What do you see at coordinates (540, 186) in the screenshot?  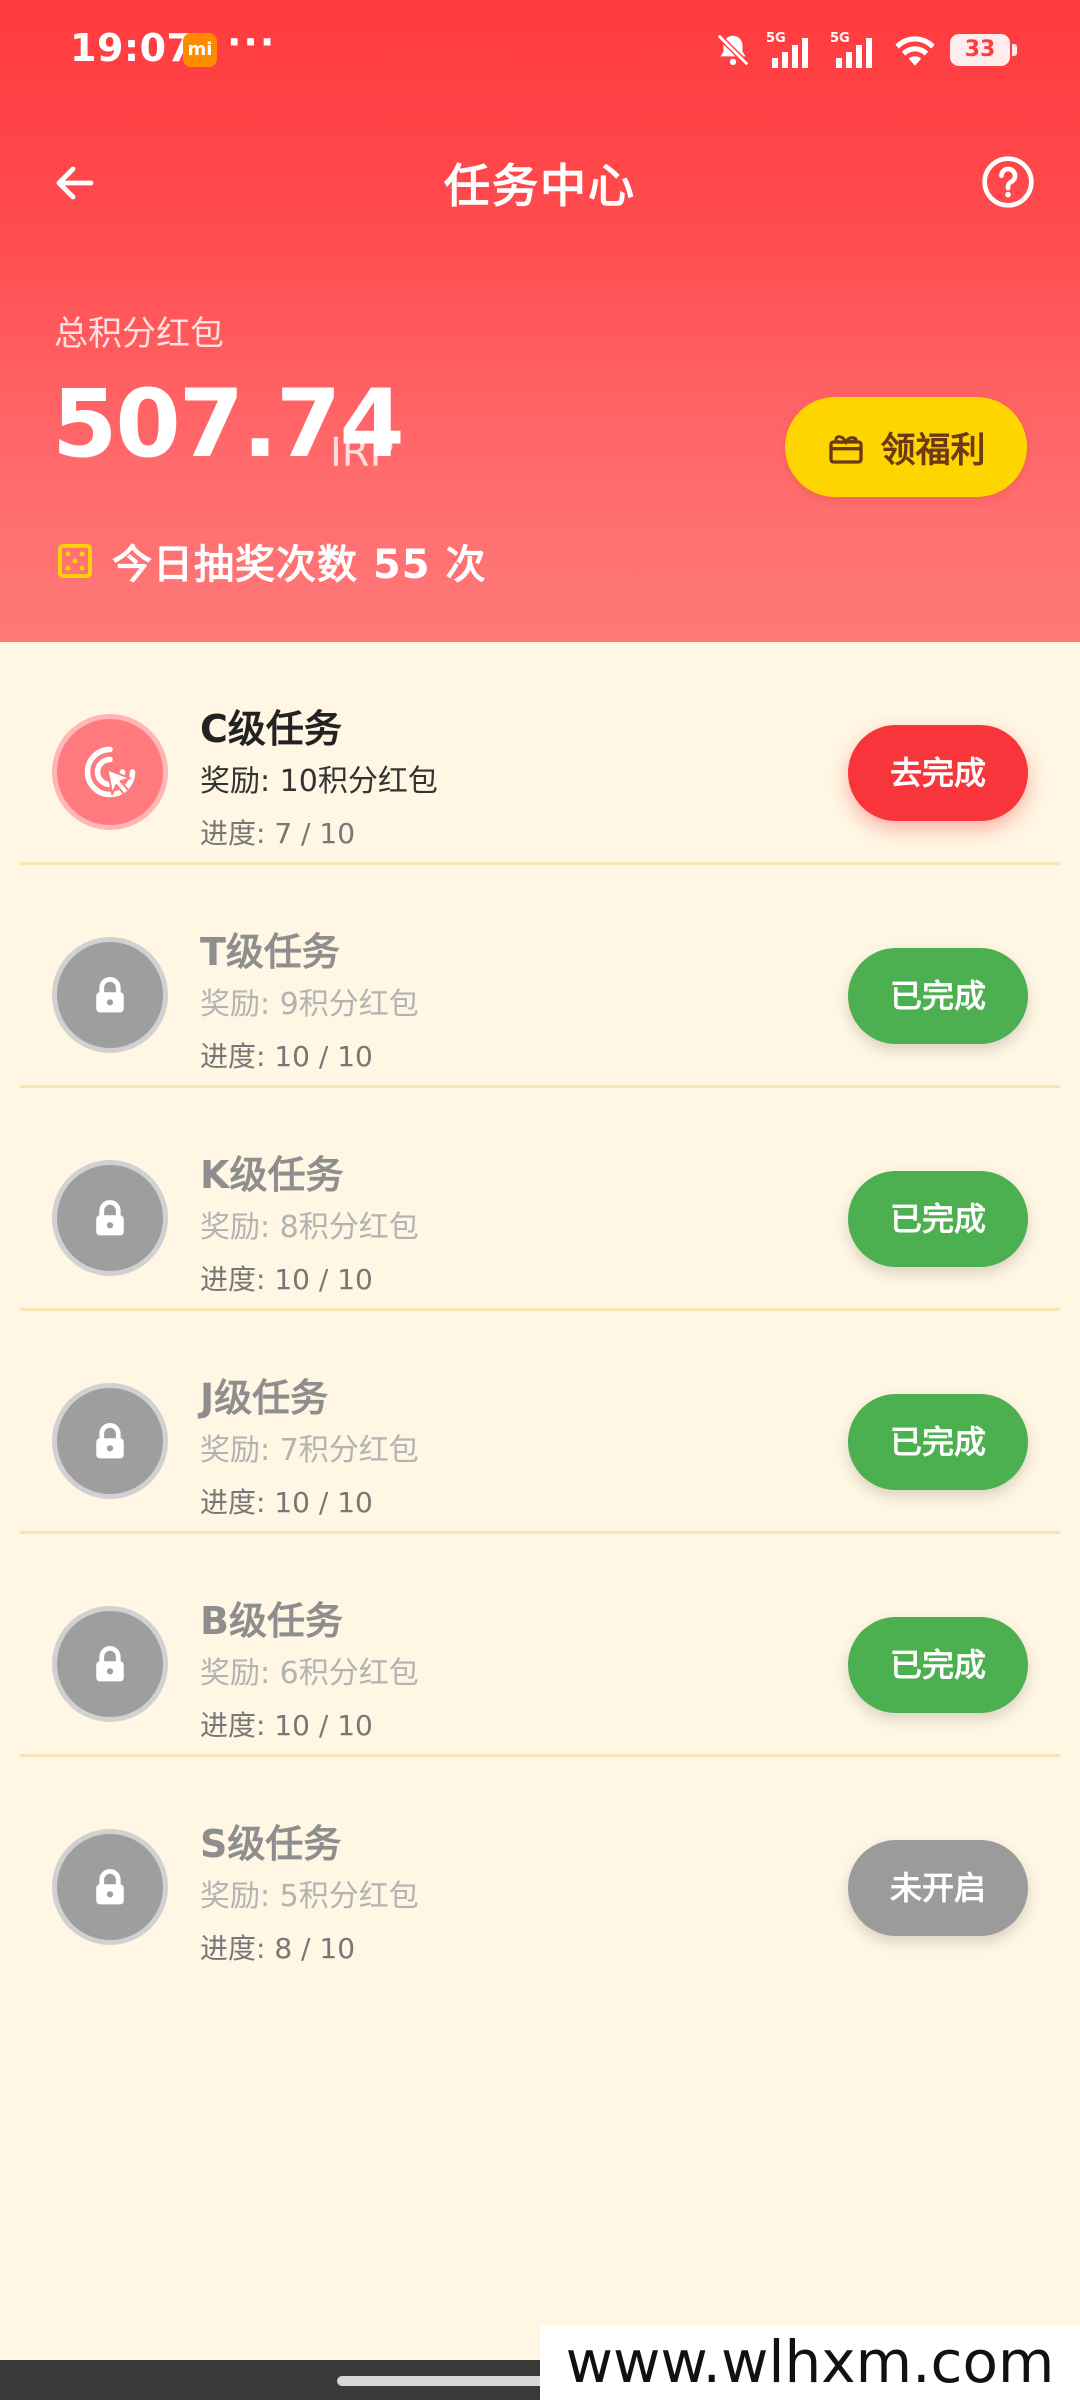 I see `page-title: 任务中心` at bounding box center [540, 186].